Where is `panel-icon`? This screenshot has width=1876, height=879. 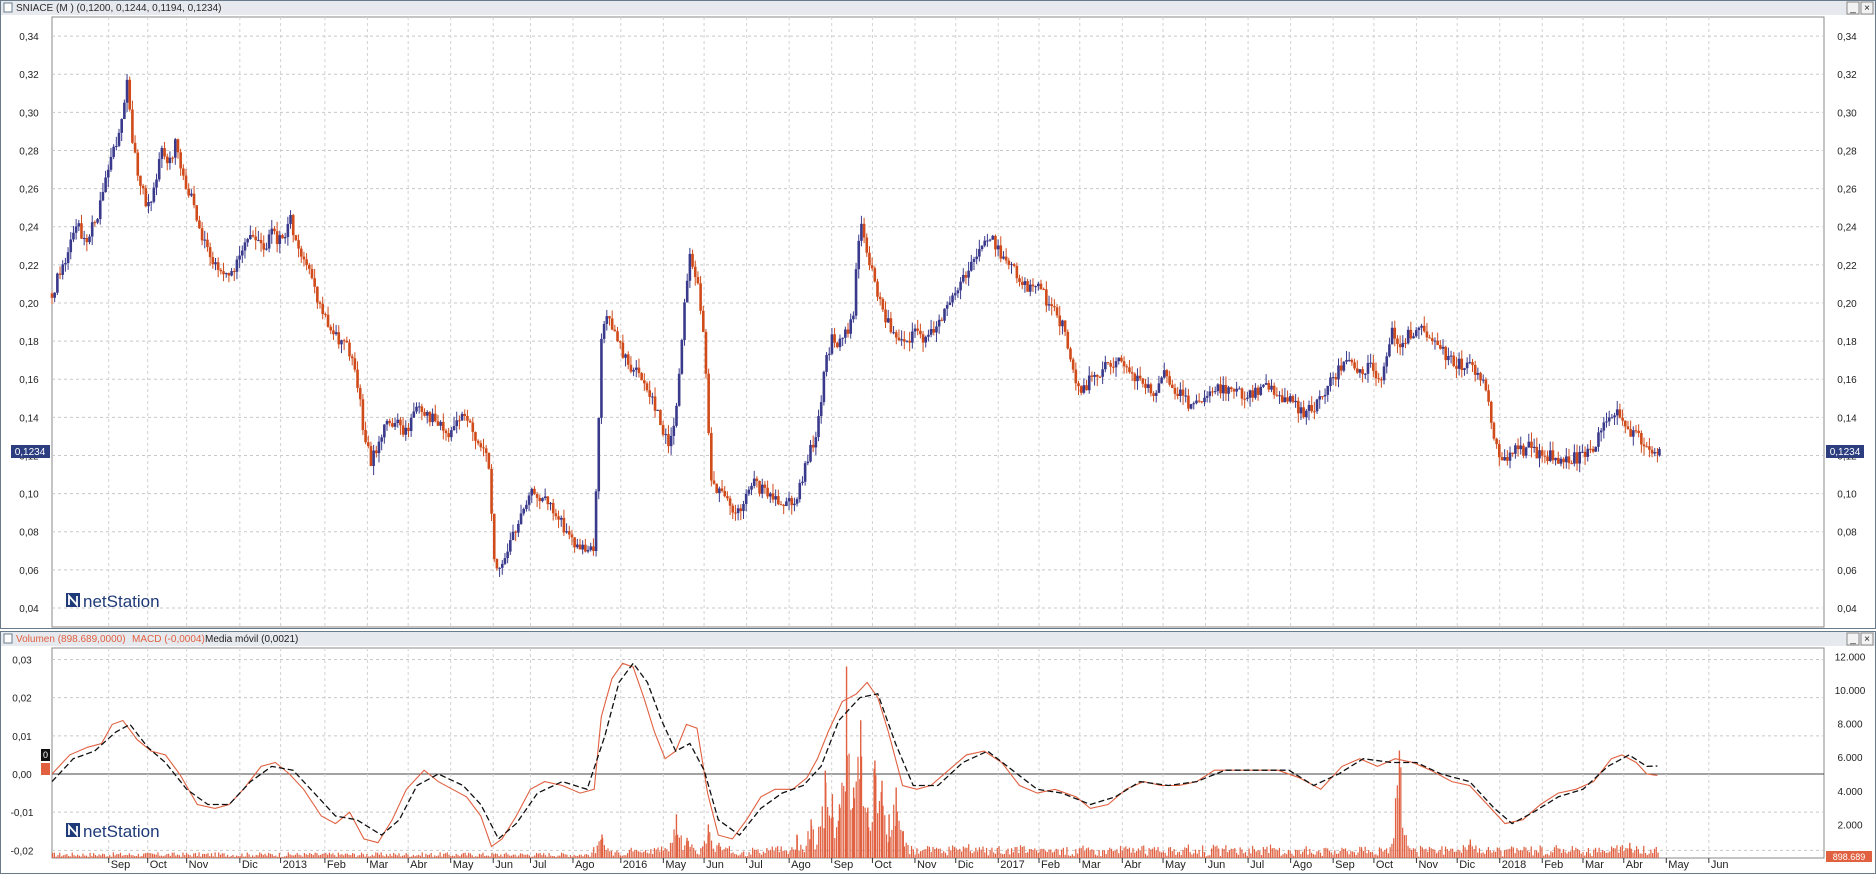
panel-icon is located at coordinates (8, 7).